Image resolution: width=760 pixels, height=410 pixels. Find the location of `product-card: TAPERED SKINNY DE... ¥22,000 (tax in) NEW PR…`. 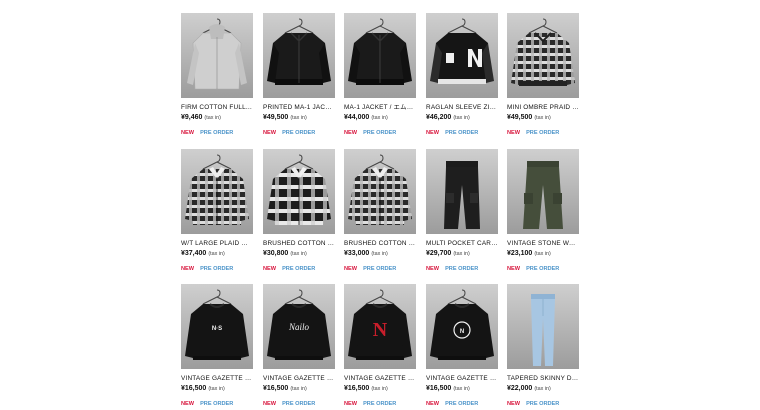

product-card: TAPERED SKINNY DE... ¥22,000 (tax in) NEW PR… is located at coordinates (543, 346).